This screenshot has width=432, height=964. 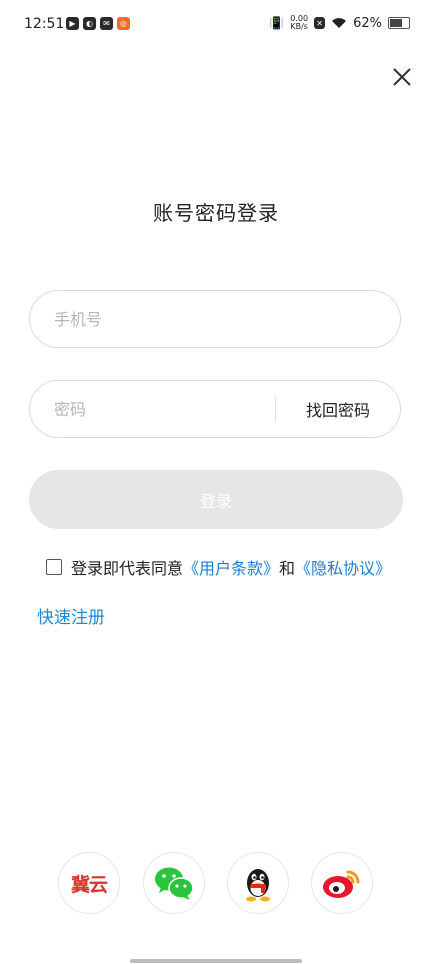 What do you see at coordinates (216, 213) in the screenshot?
I see `page-title: 账号密码登录` at bounding box center [216, 213].